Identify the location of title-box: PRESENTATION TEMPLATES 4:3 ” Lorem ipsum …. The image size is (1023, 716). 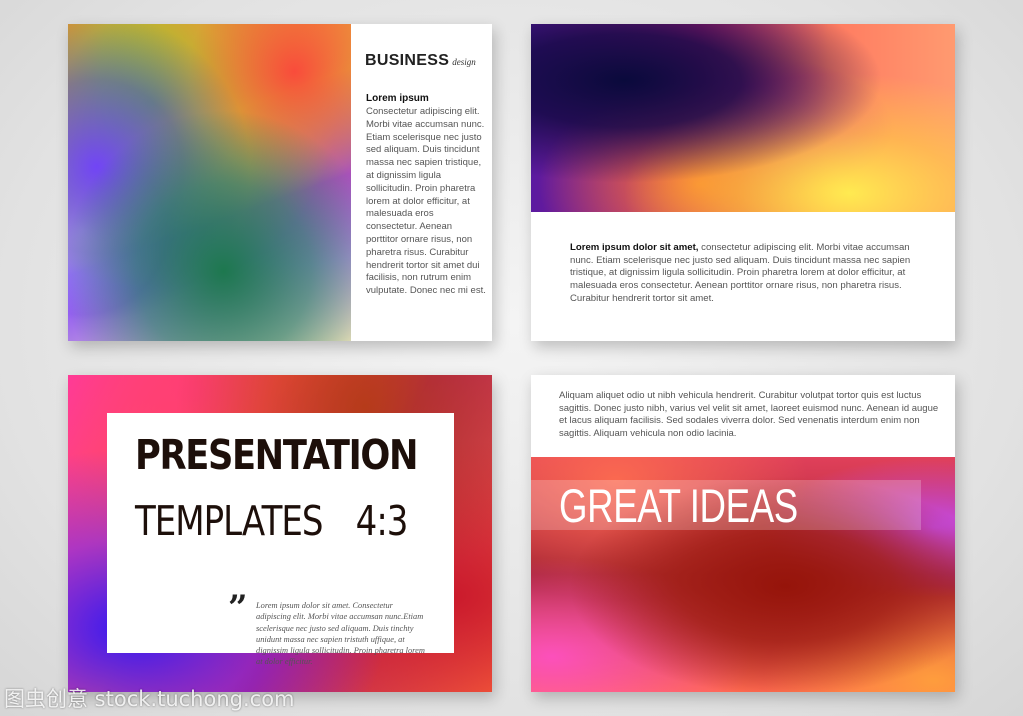
(280, 539).